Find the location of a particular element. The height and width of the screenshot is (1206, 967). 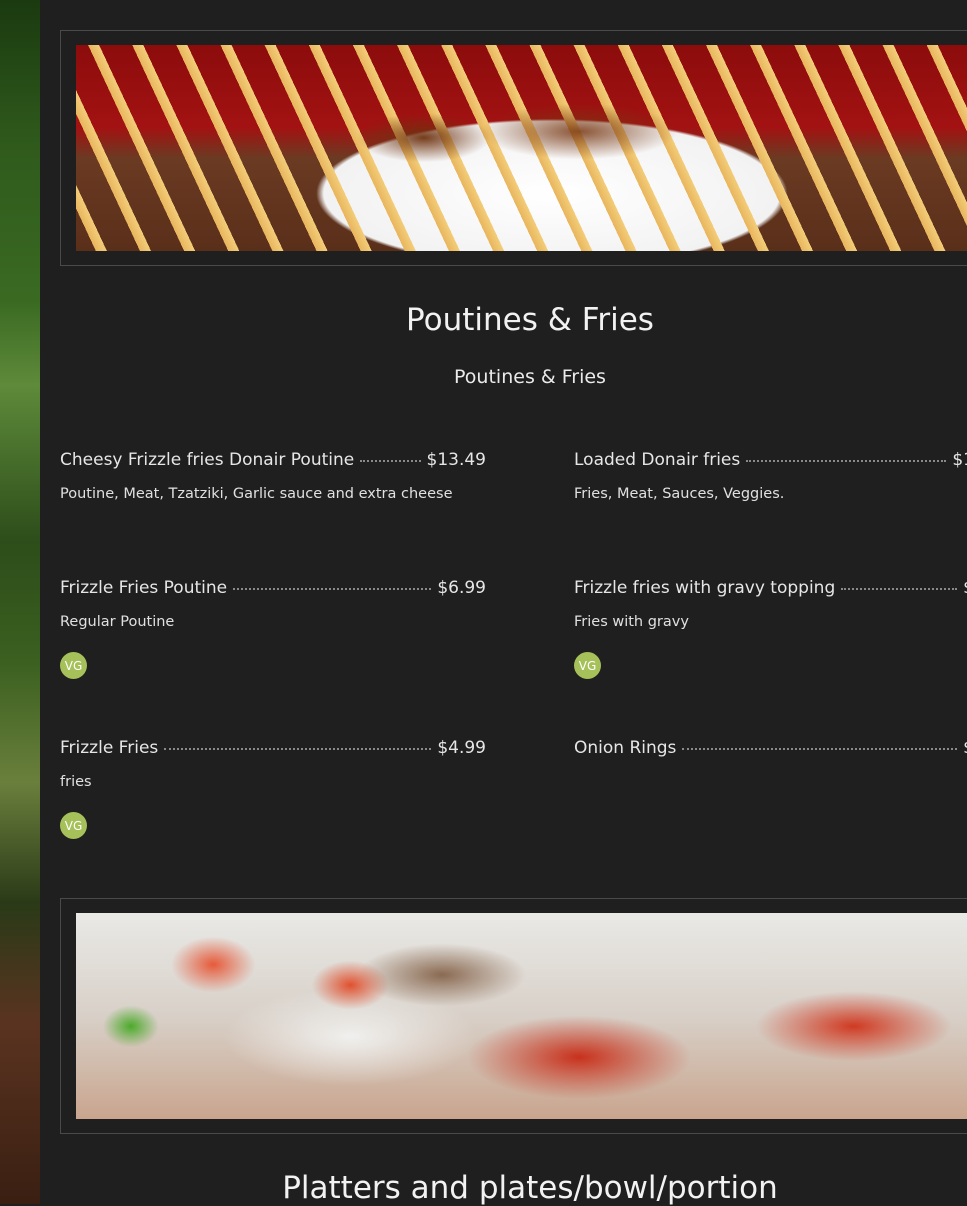

item-name: Cheesy Frizzle fries Donair Poutine is located at coordinates (207, 460).